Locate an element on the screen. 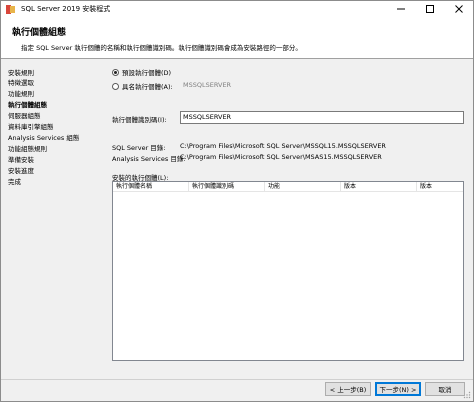 The height and width of the screenshot is (402, 474). sidebar-item-feature-config-rules: 功能組態規則 is located at coordinates (27, 148).